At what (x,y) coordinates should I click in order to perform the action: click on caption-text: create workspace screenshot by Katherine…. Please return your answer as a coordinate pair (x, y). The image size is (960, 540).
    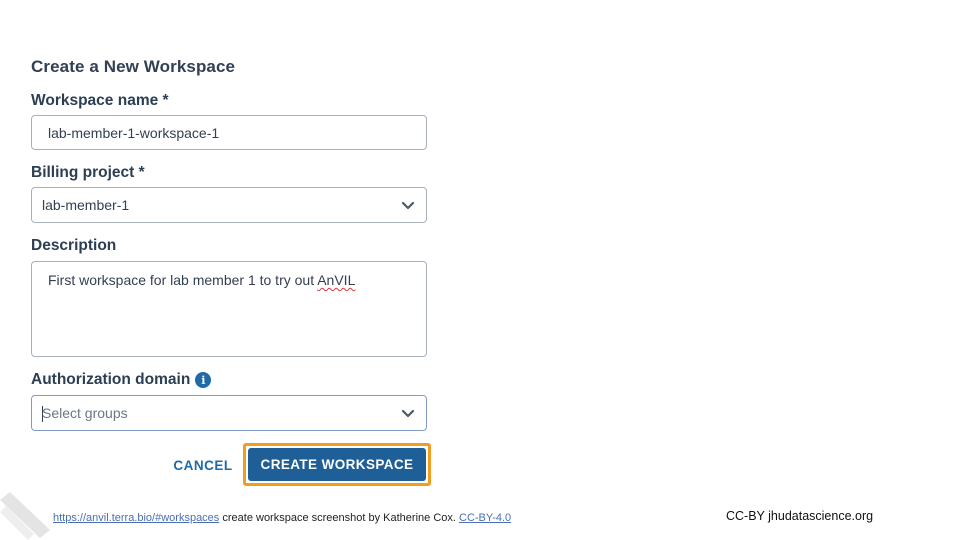
    Looking at the image, I should click on (339, 518).